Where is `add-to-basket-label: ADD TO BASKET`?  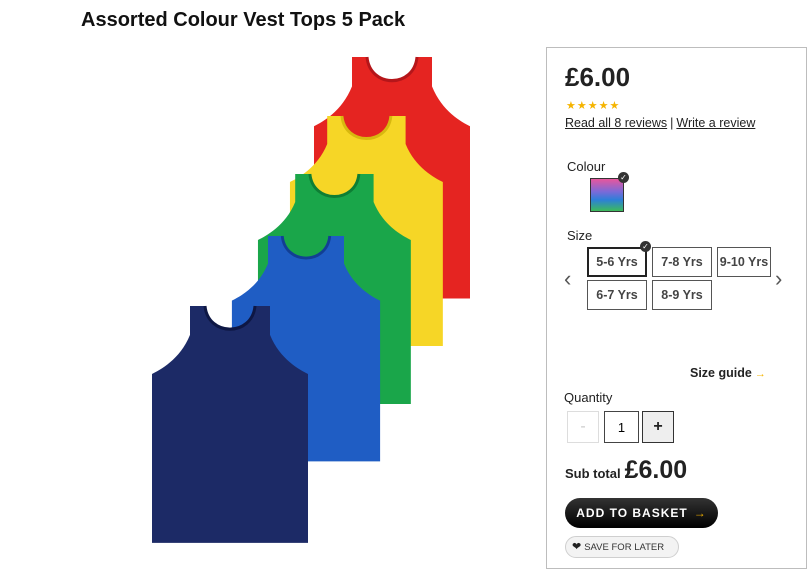 add-to-basket-label: ADD TO BASKET is located at coordinates (632, 513).